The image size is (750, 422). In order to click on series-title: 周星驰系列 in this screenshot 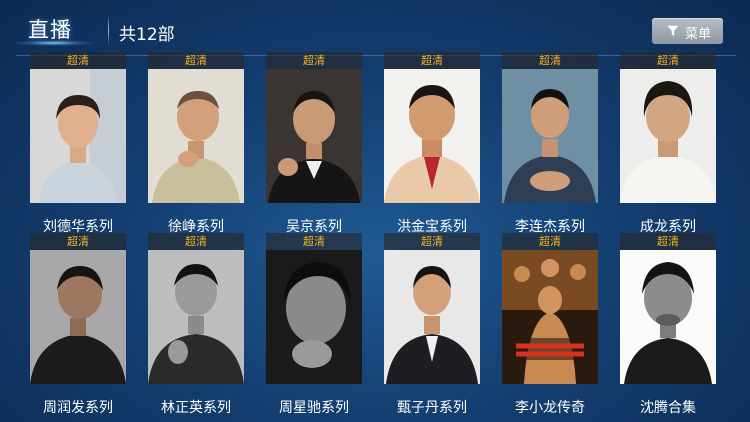, I will do `click(314, 408)`.